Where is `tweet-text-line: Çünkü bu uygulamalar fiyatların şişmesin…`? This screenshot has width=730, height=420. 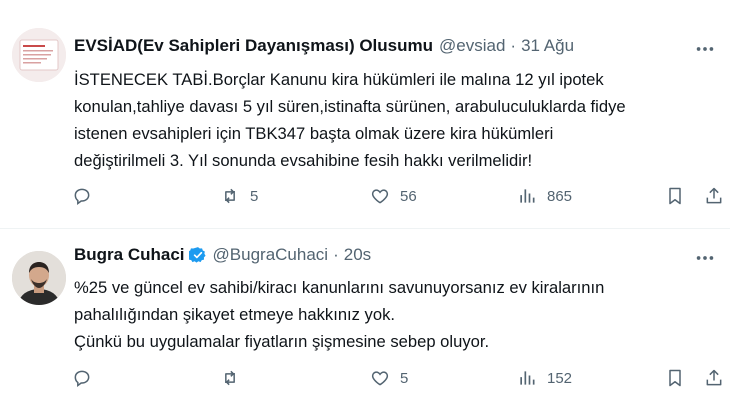 tweet-text-line: Çünkü bu uygulamalar fiyatların şişmesin… is located at coordinates (282, 341).